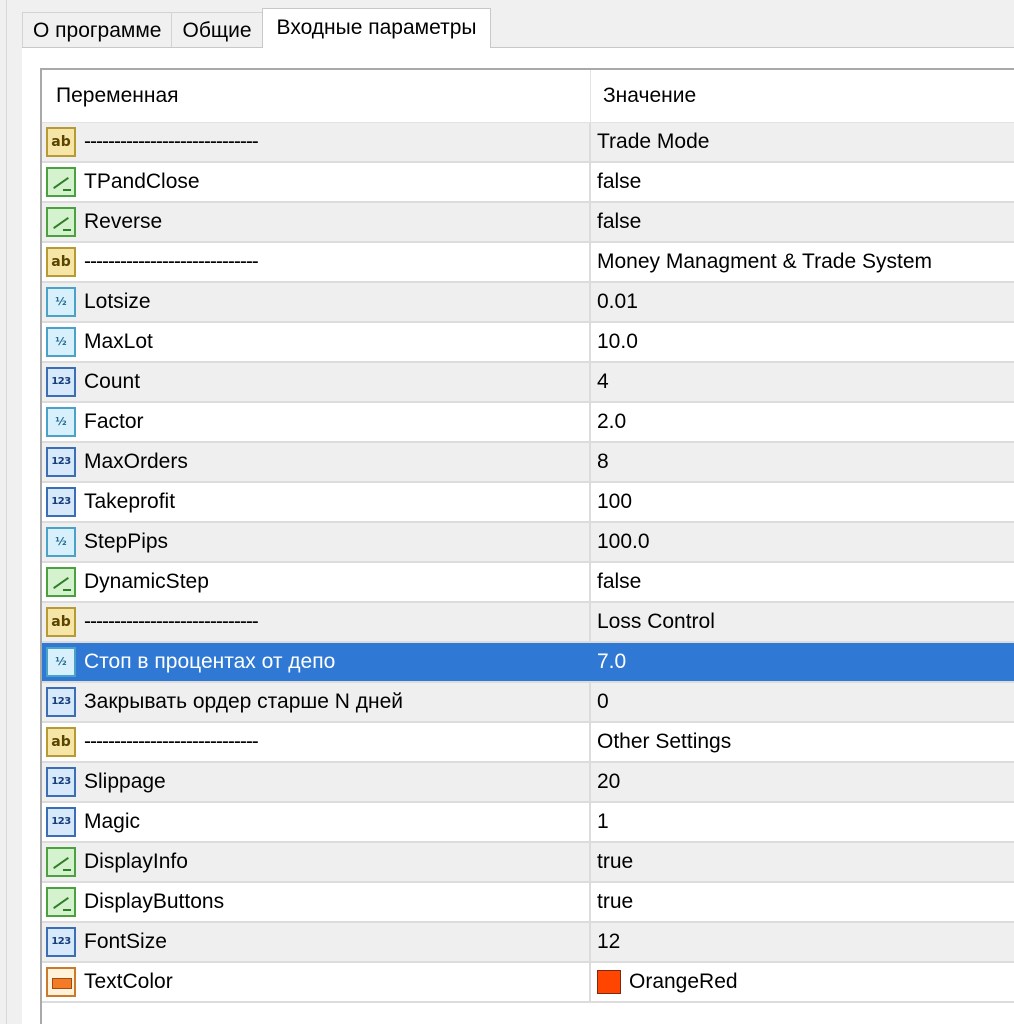  I want to click on value-cell: Trade Mode, so click(802, 142).